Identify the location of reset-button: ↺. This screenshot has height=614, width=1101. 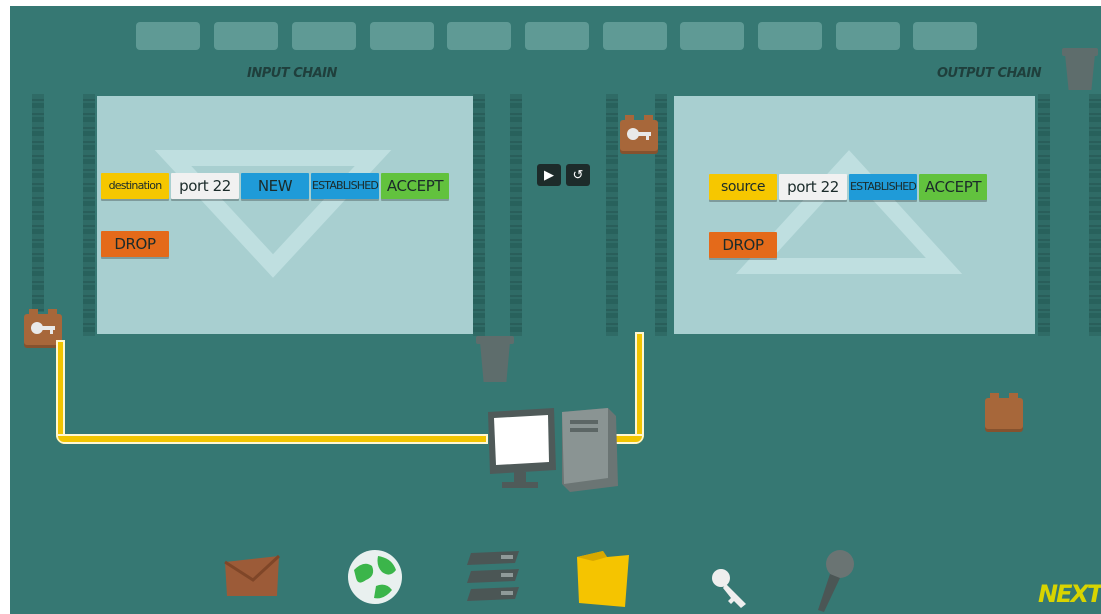
(578, 175).